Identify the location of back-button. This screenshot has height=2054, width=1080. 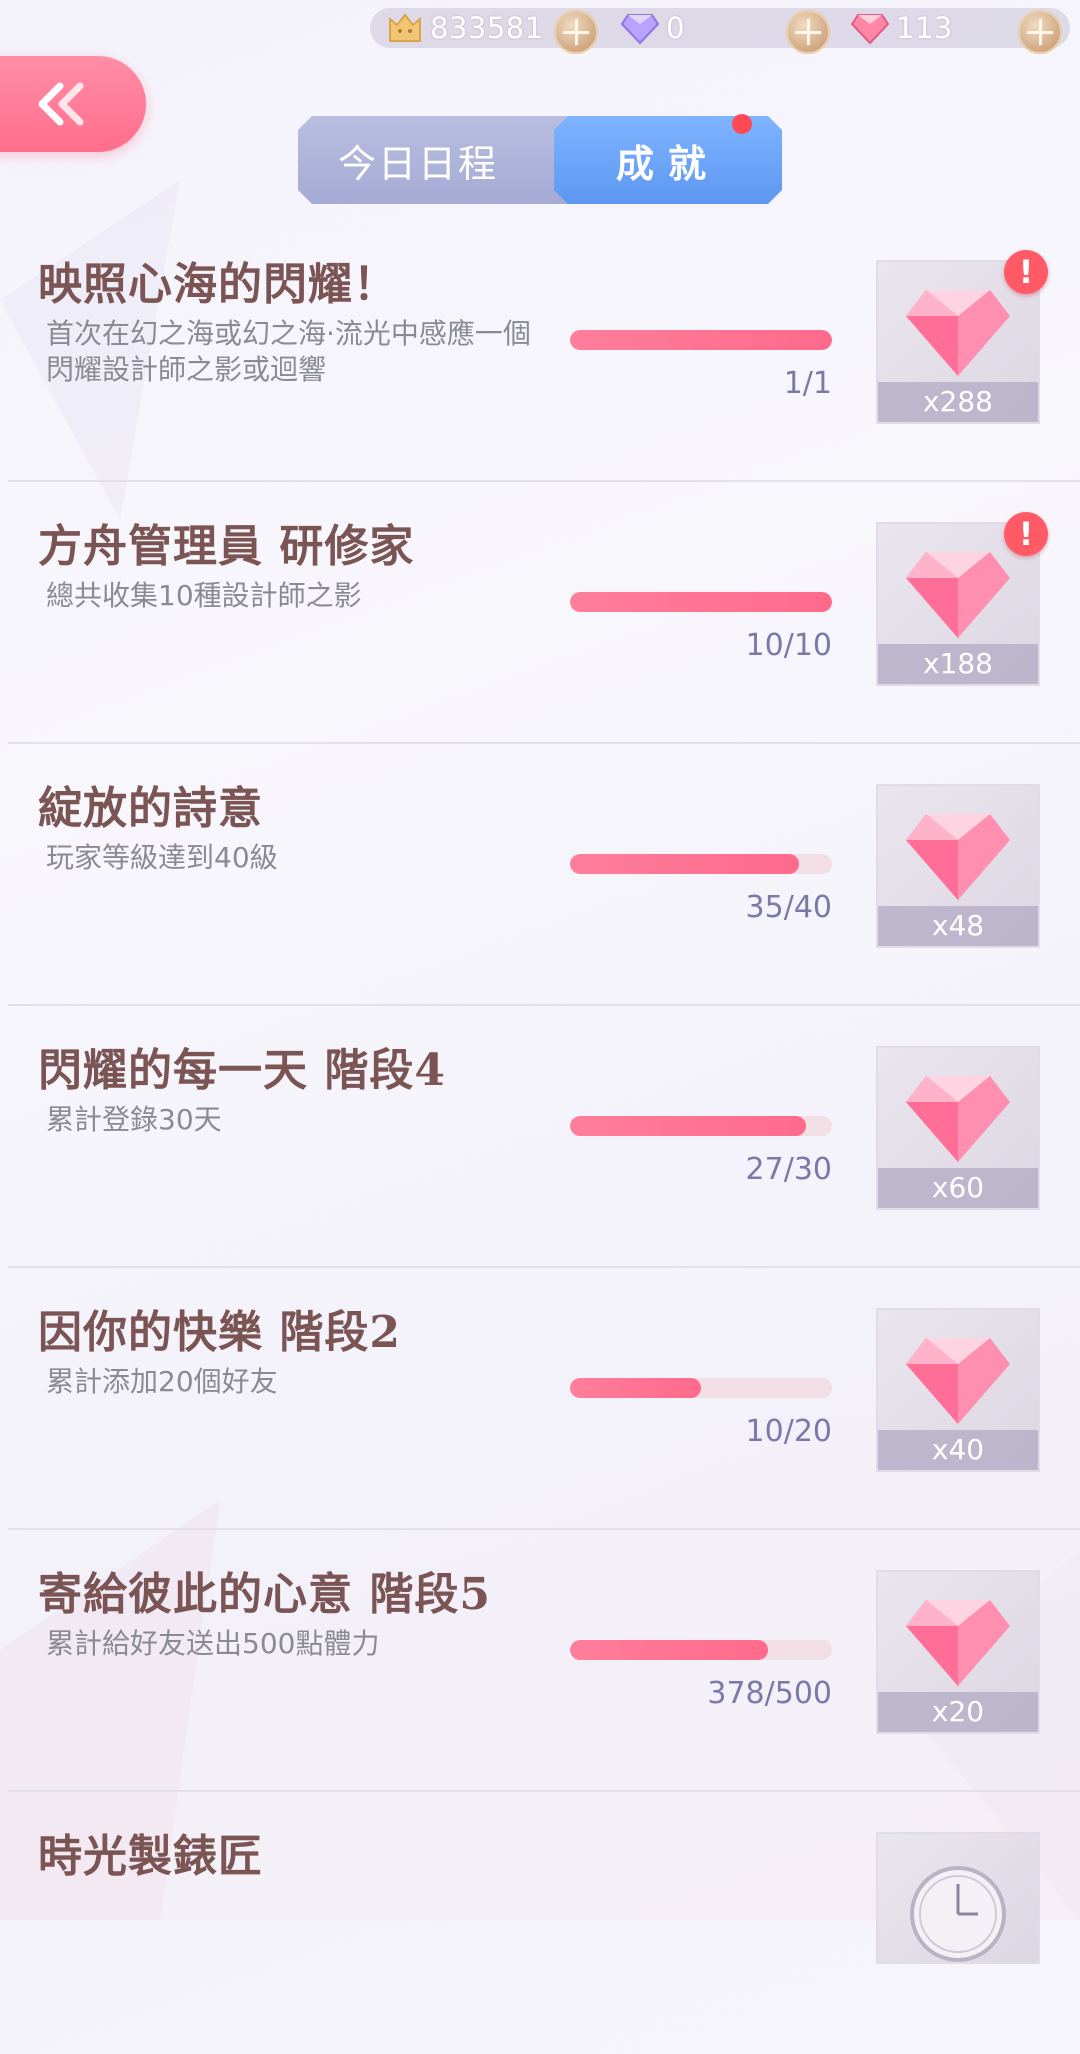
(73, 104).